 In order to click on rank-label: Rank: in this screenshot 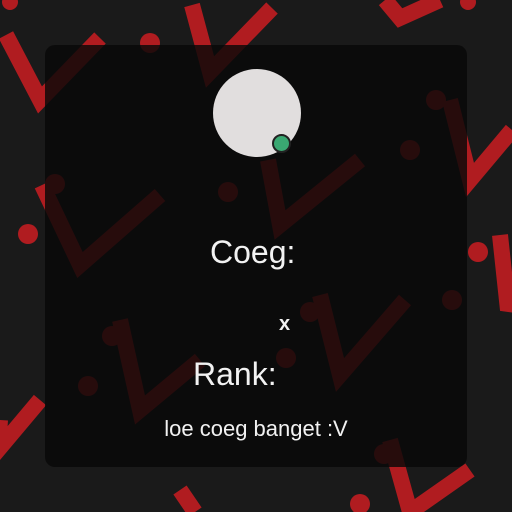, I will do `click(235, 374)`.